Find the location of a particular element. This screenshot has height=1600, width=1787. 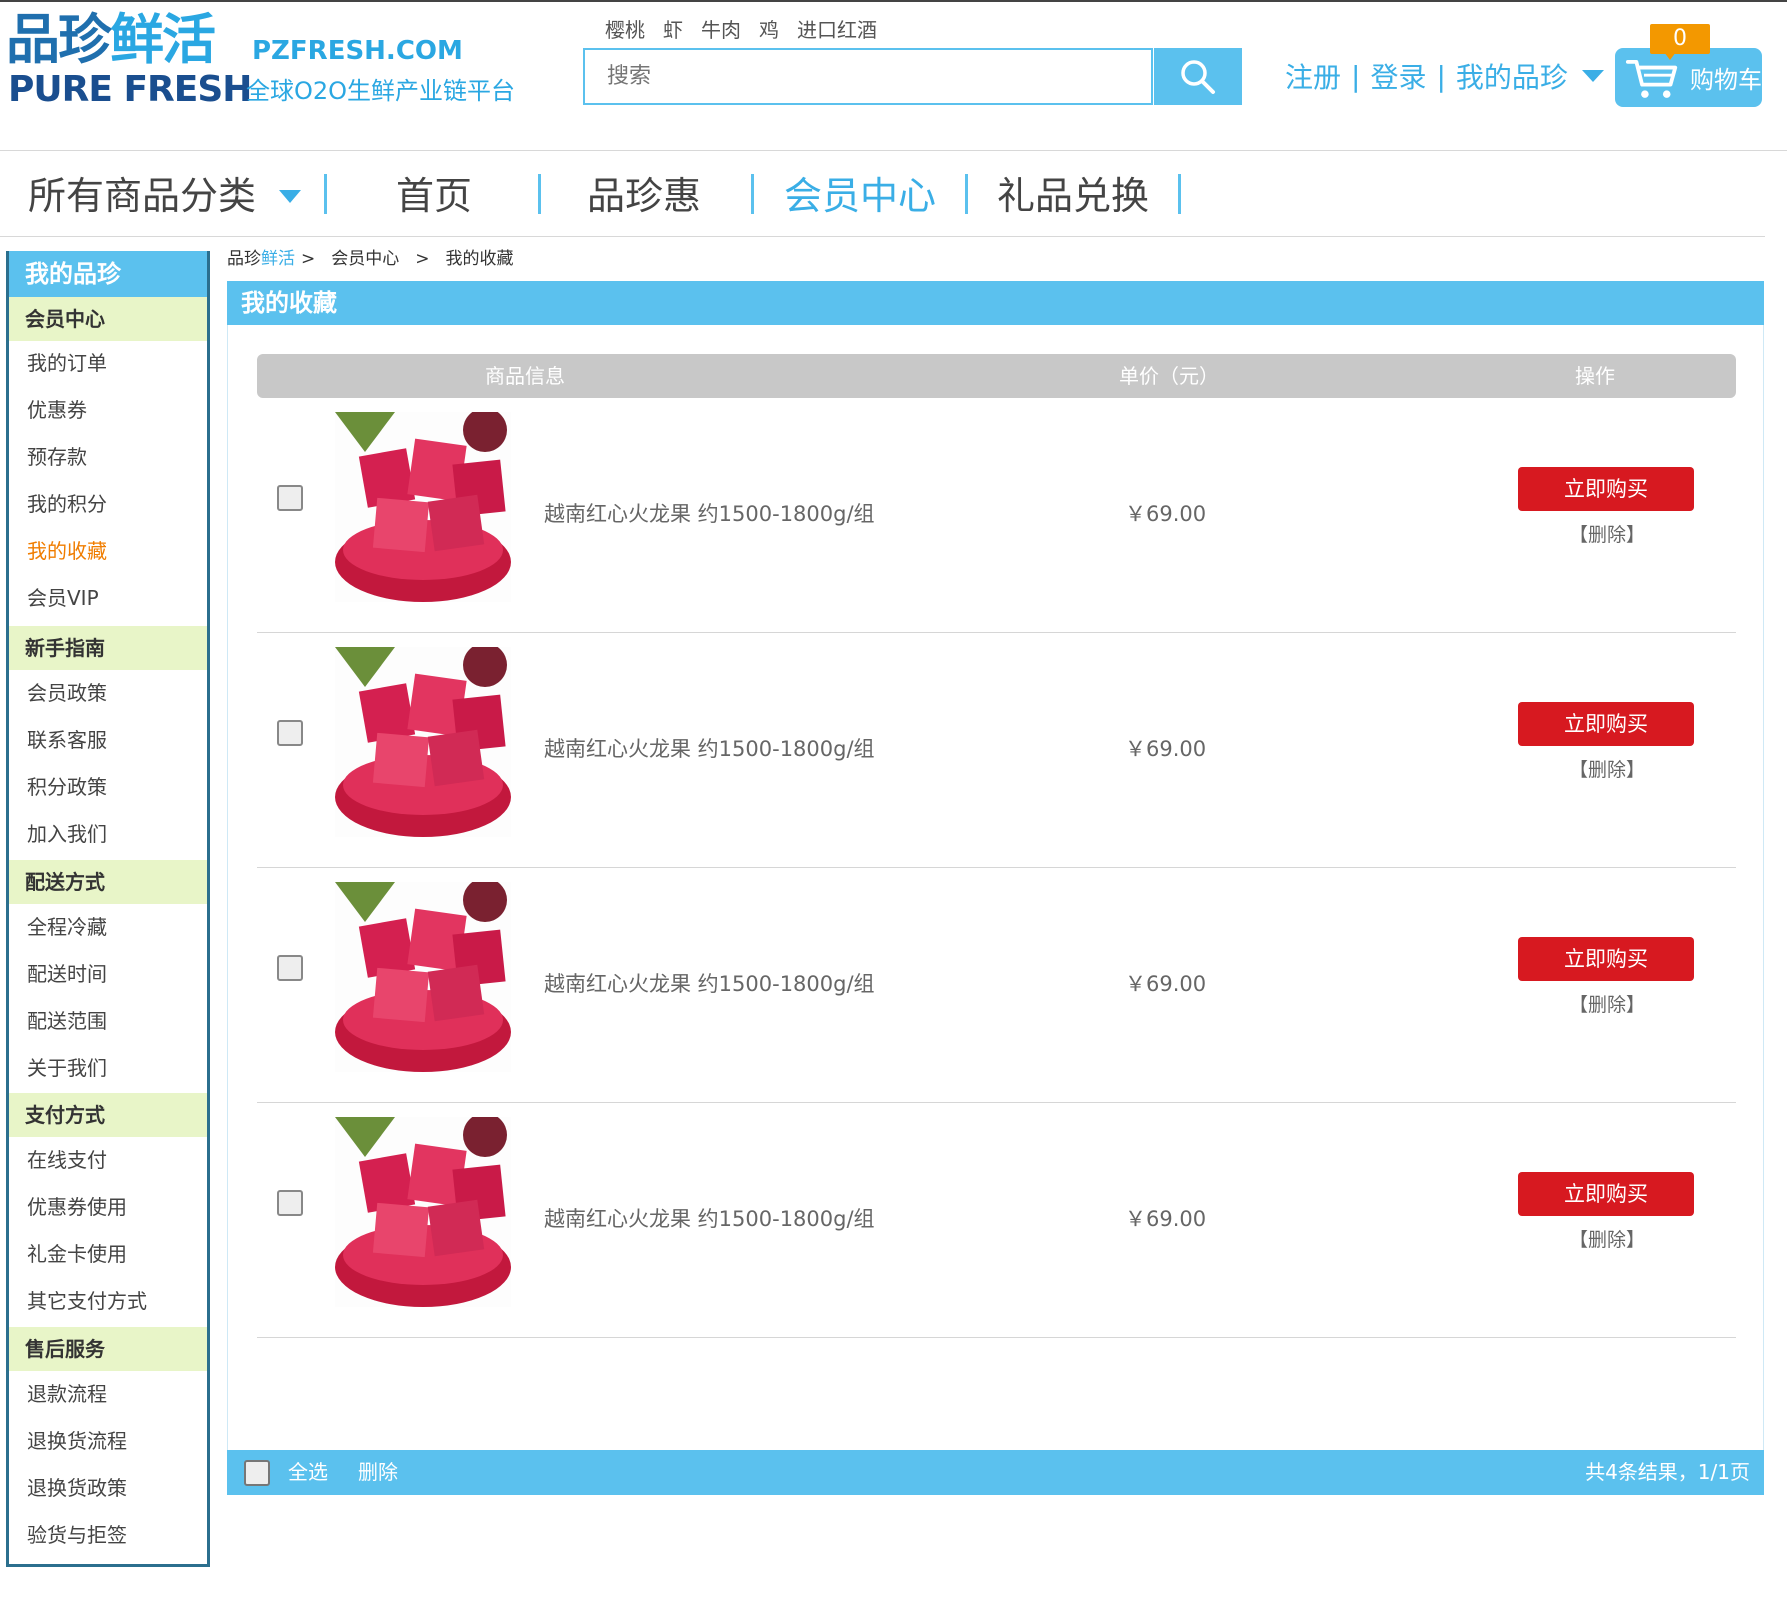

nav-divider-line is located at coordinates (882, 236).